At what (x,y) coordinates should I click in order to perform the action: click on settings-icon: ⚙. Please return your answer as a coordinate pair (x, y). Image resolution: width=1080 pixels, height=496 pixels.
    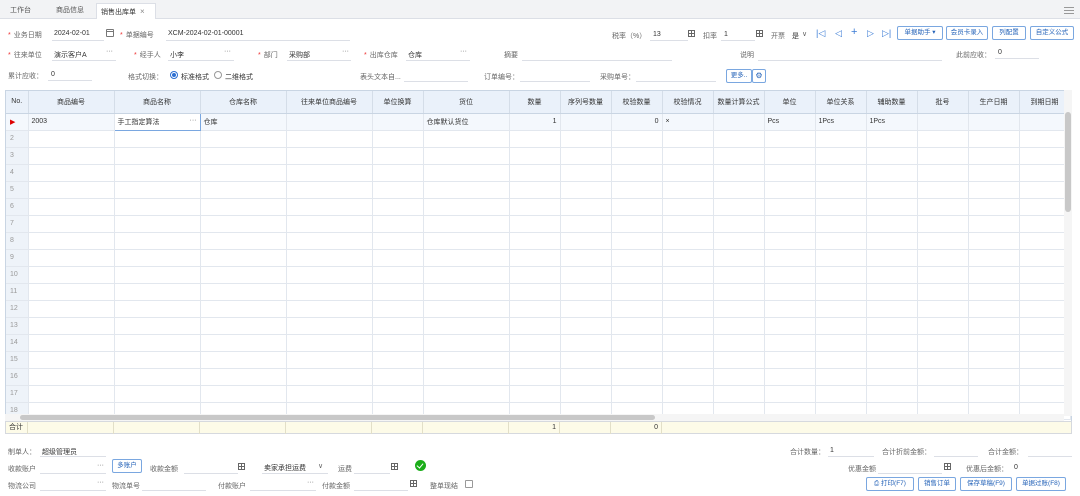
    Looking at the image, I should click on (759, 76).